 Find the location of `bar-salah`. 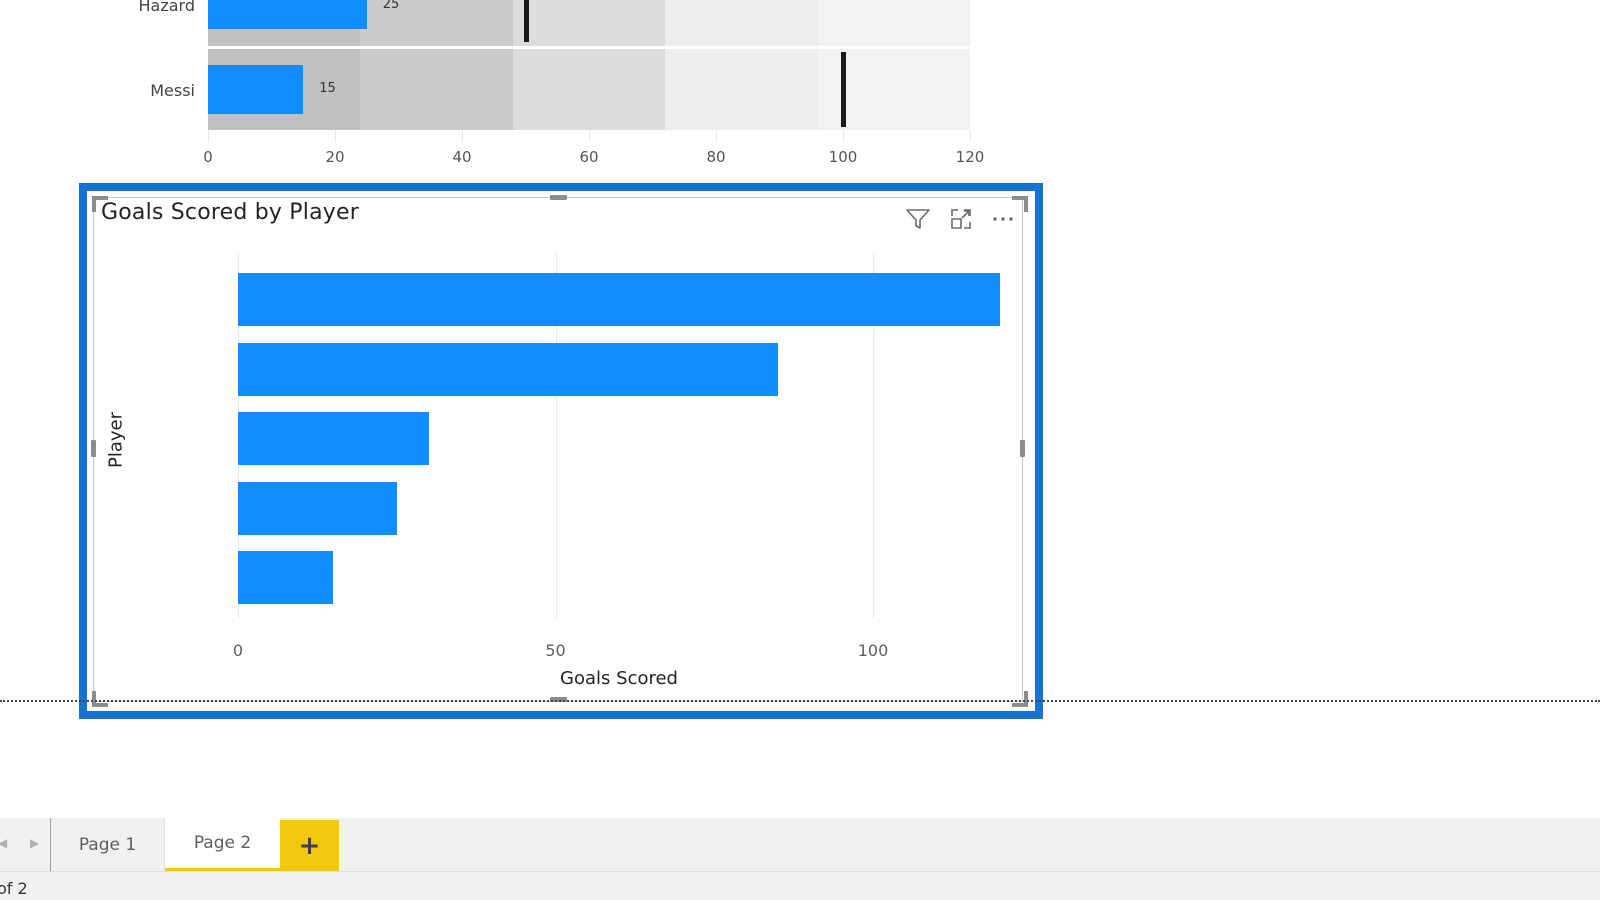

bar-salah is located at coordinates (508, 369).